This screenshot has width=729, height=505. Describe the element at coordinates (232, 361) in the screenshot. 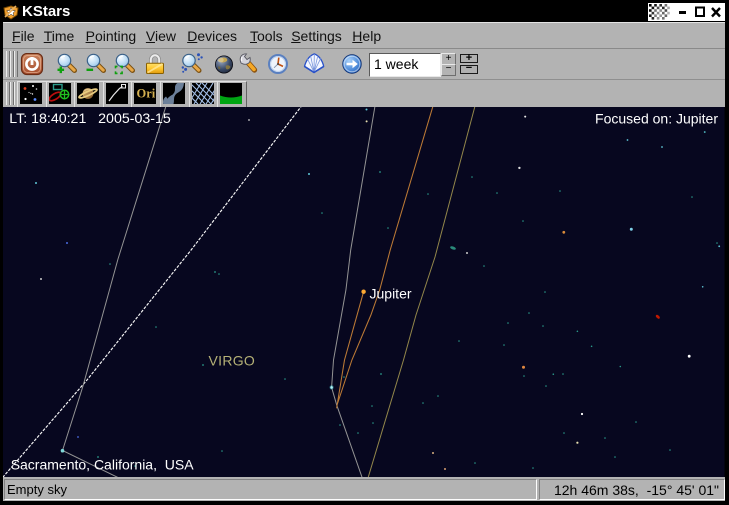

I see `svg-text: VIRGO` at that location.